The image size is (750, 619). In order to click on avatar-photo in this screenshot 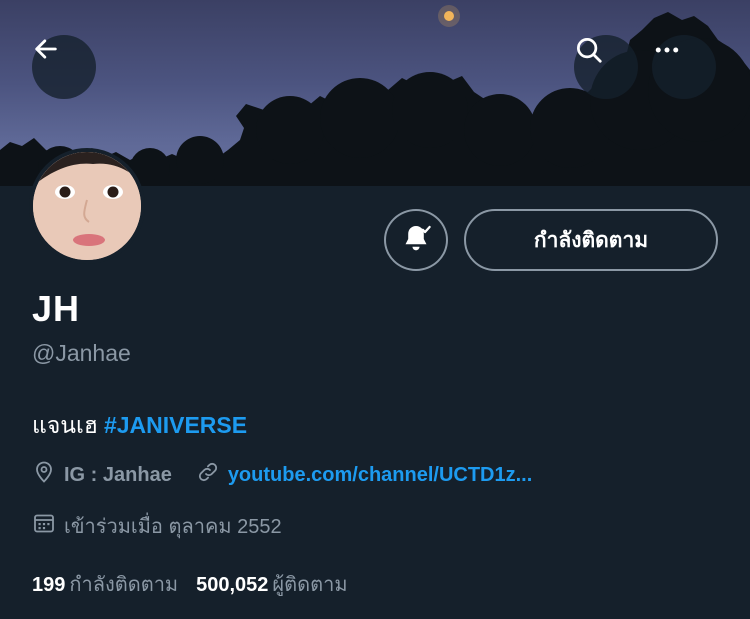, I will do `click(87, 206)`.